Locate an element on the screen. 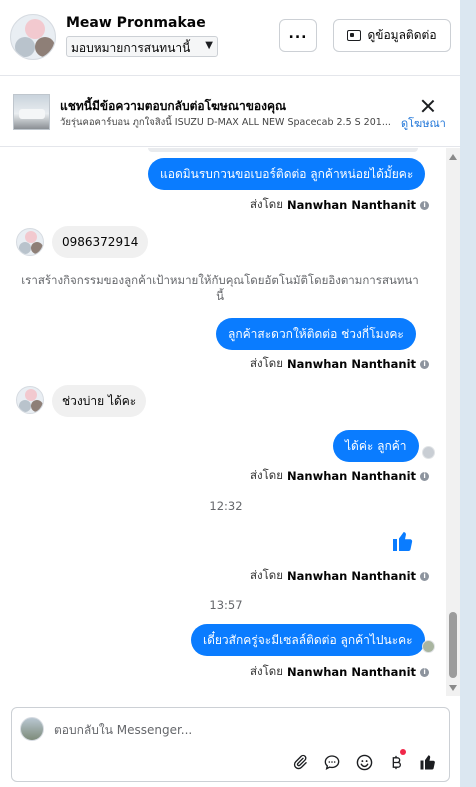  contact-info-label: ดูข้อมูลติดต่อ is located at coordinates (402, 35).